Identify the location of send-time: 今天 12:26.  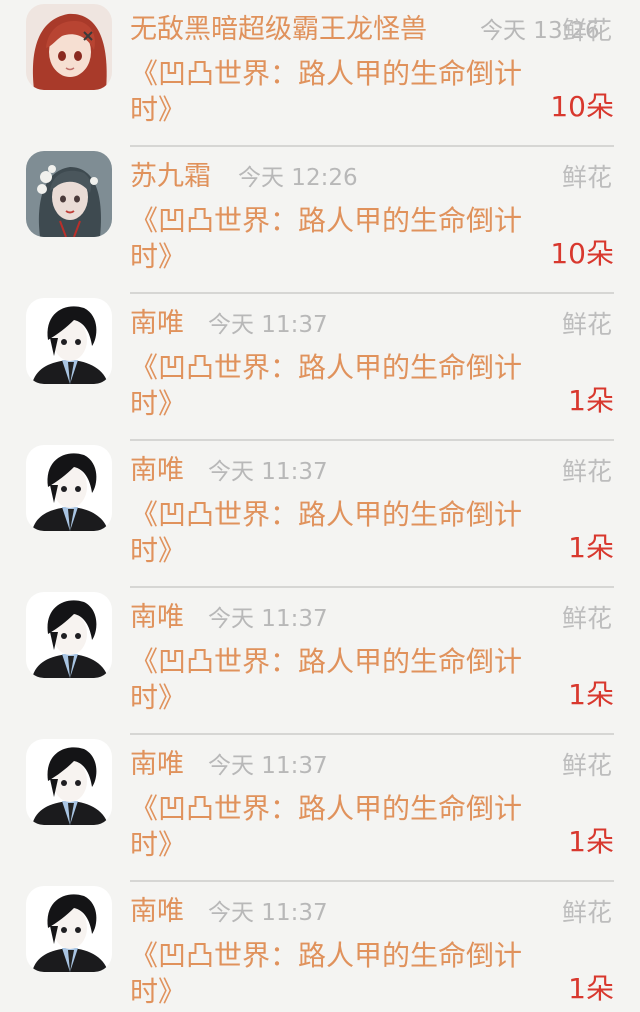
(298, 178).